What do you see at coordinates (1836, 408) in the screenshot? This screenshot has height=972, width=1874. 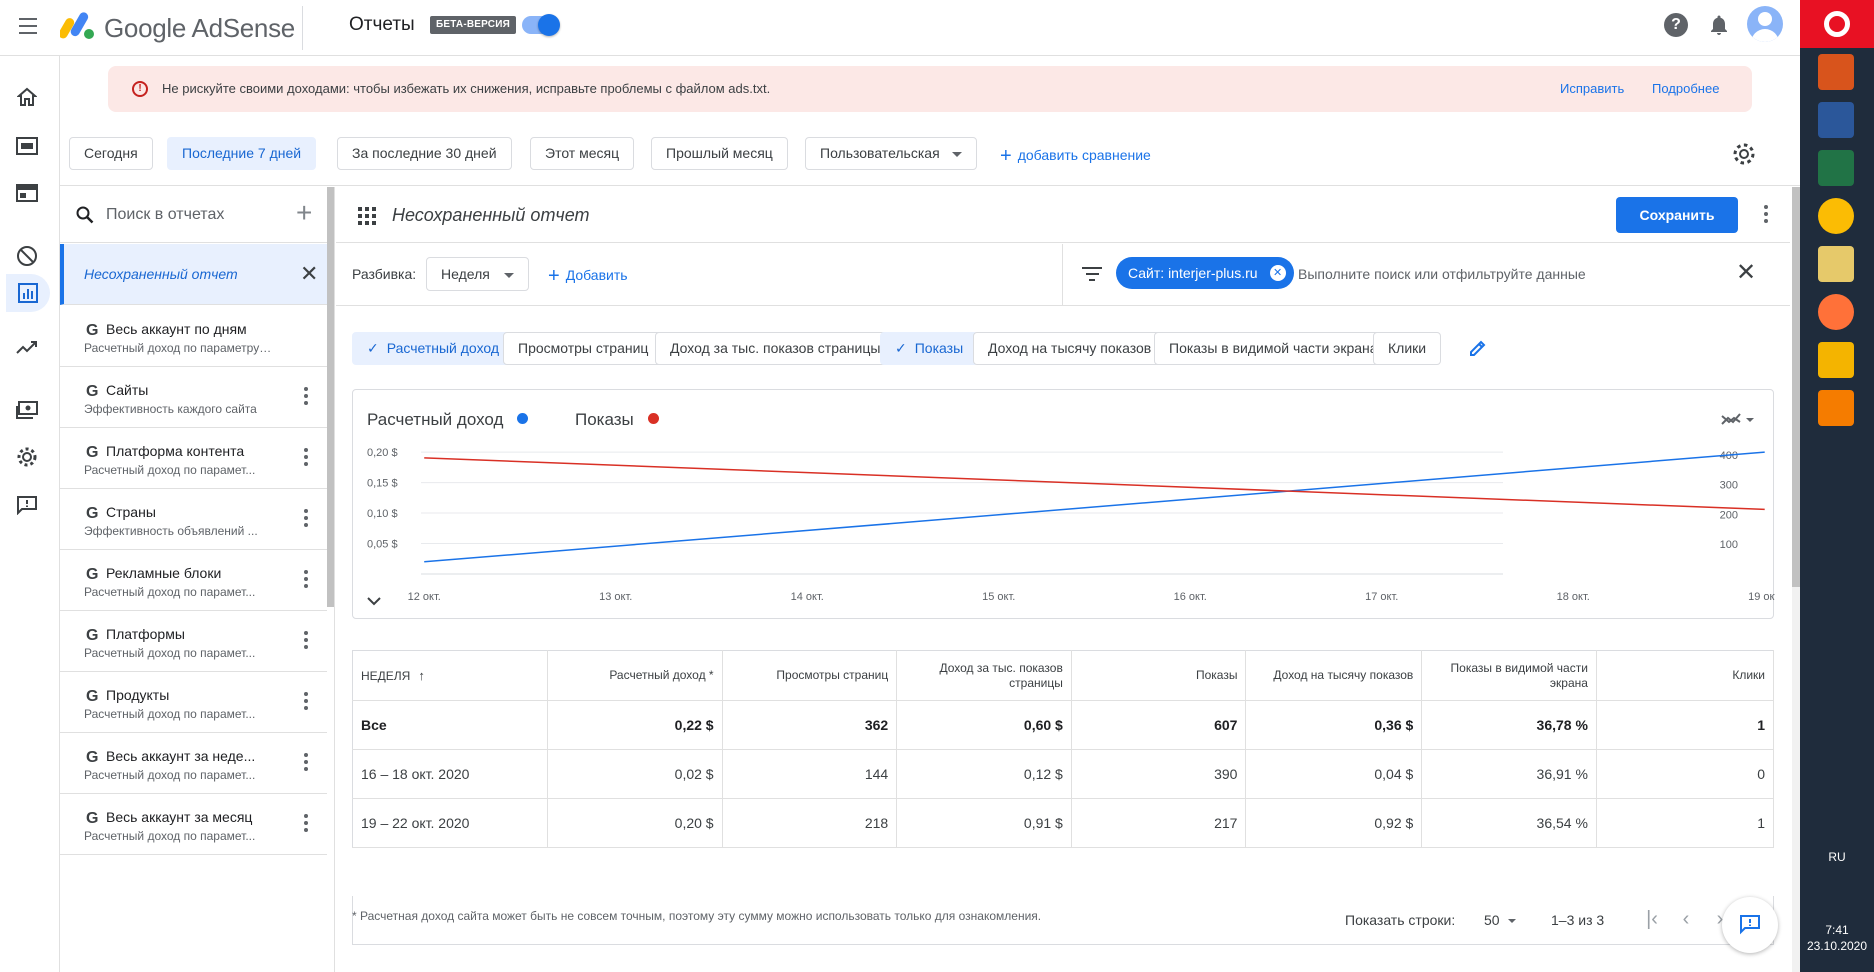 I see `vlc-icon` at bounding box center [1836, 408].